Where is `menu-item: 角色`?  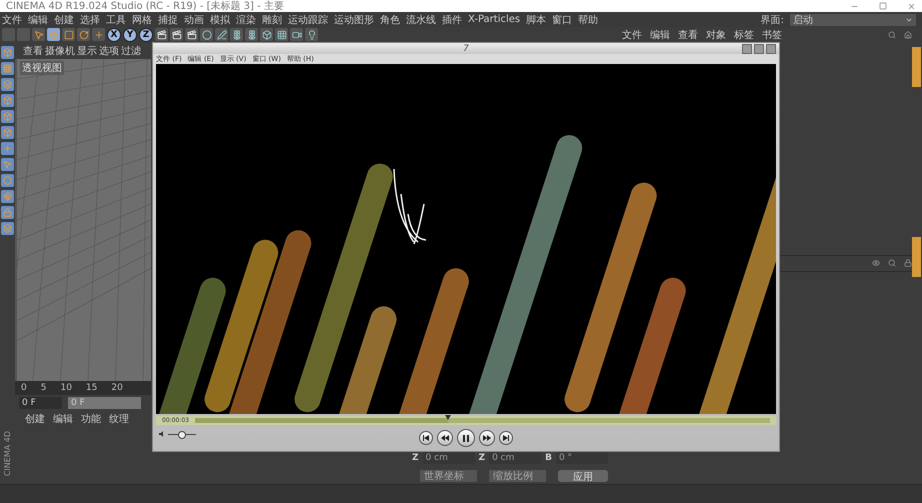 menu-item: 角色 is located at coordinates (390, 19).